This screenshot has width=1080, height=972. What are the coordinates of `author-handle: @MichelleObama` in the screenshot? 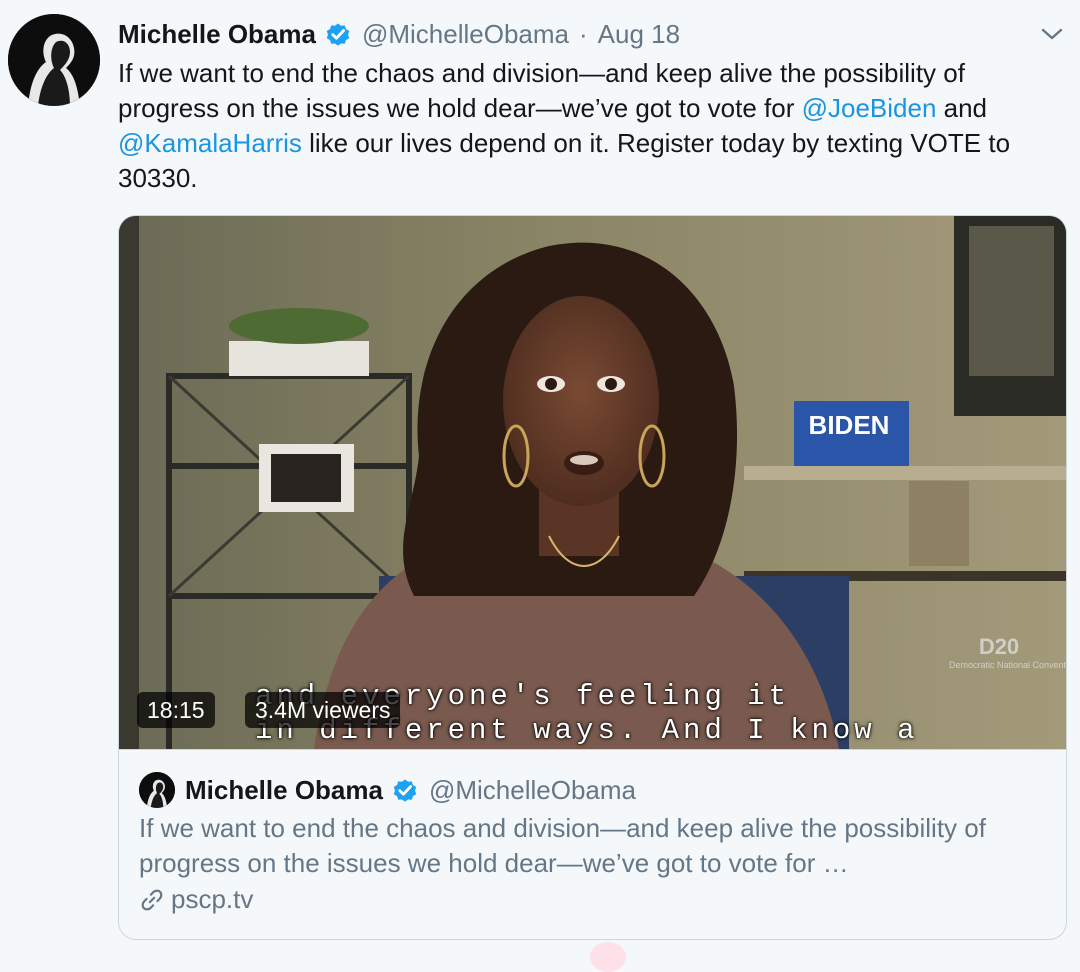 It's located at (465, 34).